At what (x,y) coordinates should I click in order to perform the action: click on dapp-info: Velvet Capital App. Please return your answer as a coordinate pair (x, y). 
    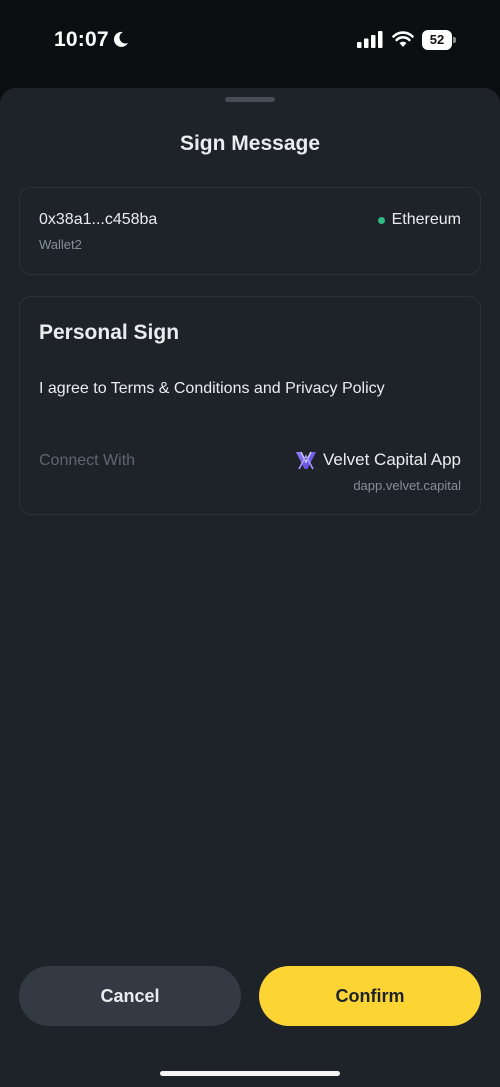
    Looking at the image, I should click on (378, 460).